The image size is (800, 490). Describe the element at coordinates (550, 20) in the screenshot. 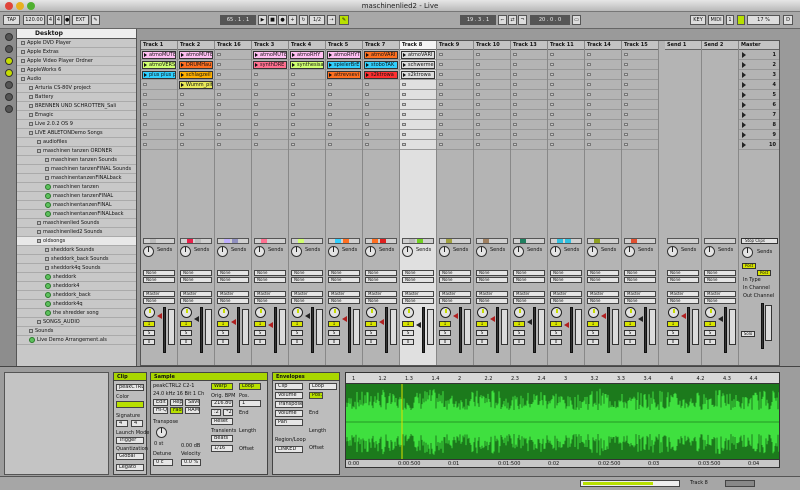

I see `punch-length-field: 20 . 0 . 0` at that location.